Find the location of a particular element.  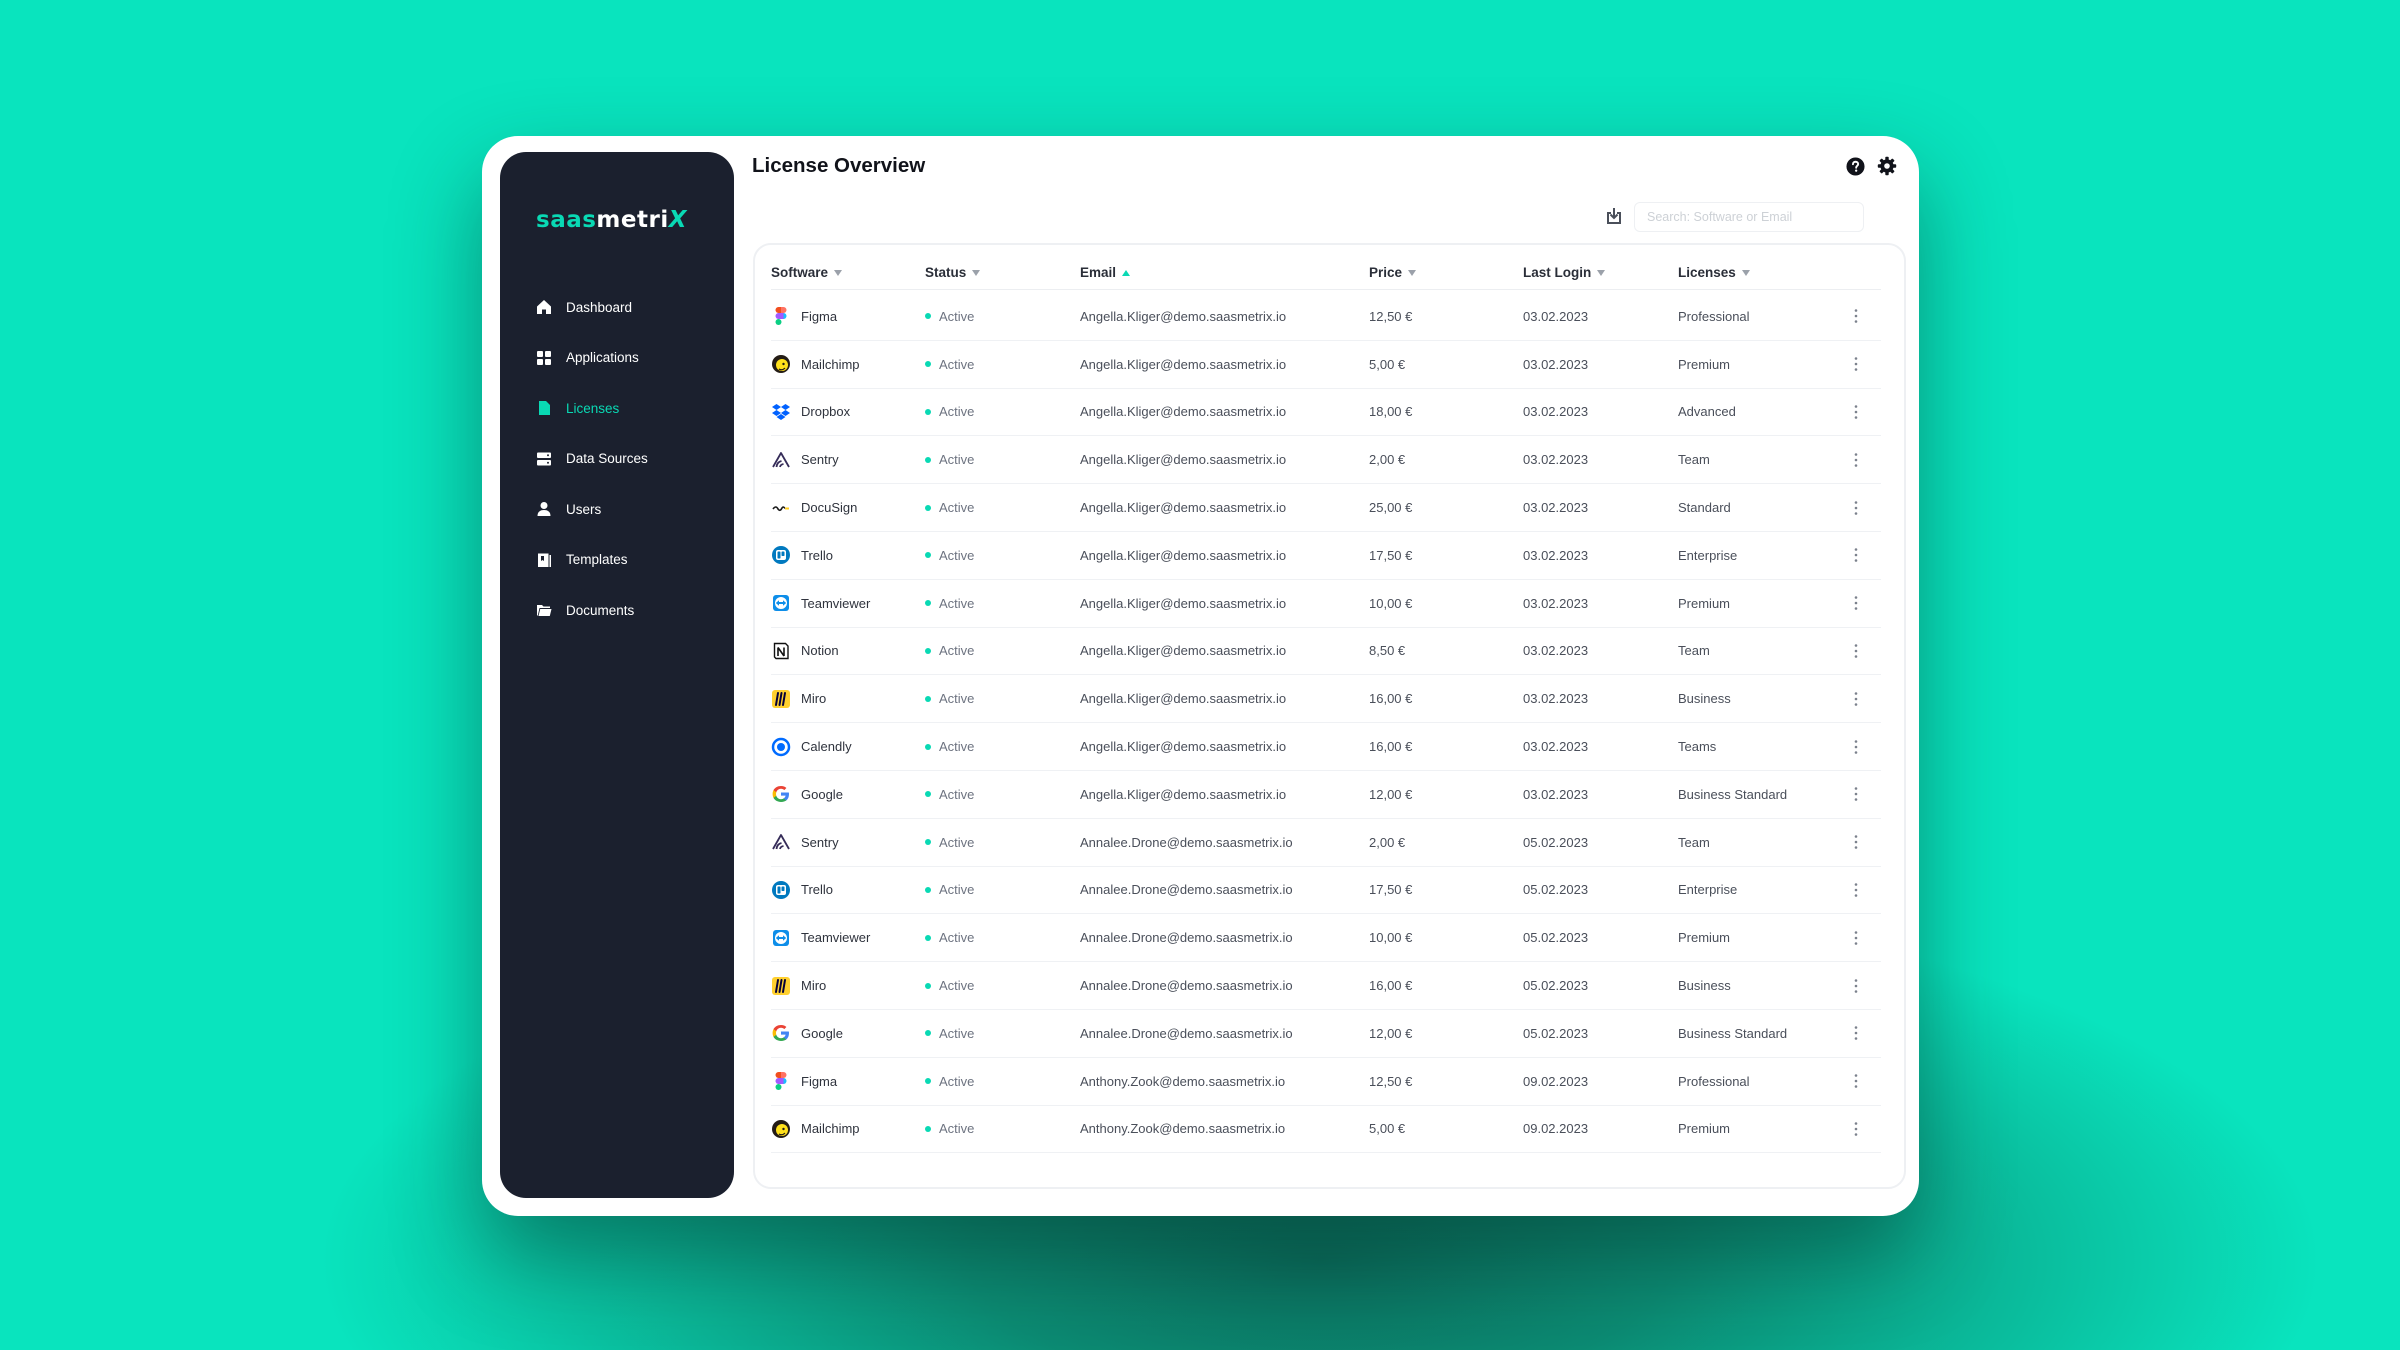

software-name: Figma is located at coordinates (819, 1081).